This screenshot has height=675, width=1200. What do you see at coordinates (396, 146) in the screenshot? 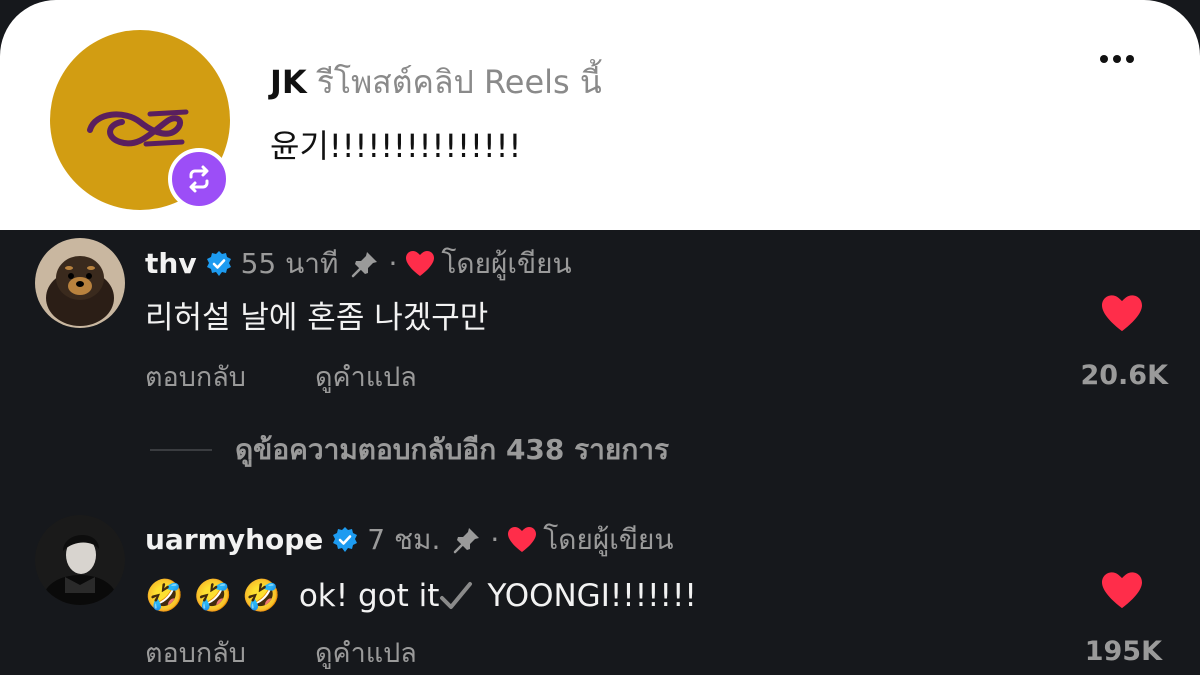
I see `repost-caption: 윤기!!!!!!!!!!!!!!!` at bounding box center [396, 146].